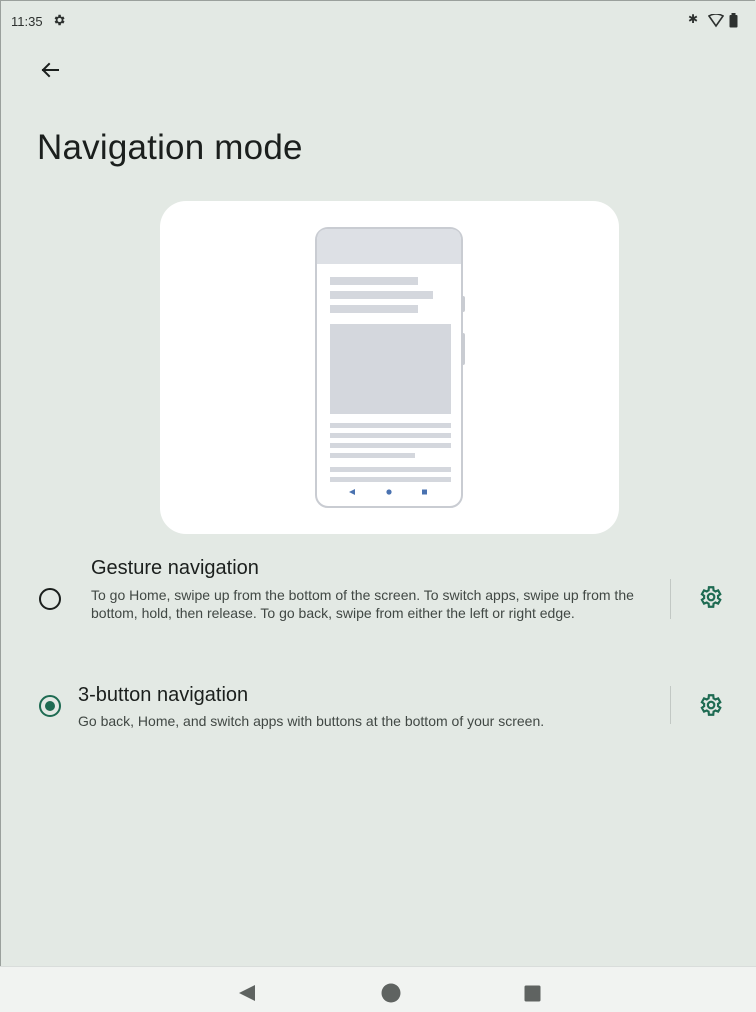 This screenshot has width=756, height=1012. Describe the element at coordinates (378, 989) in the screenshot. I see `system-nav-bar` at that location.